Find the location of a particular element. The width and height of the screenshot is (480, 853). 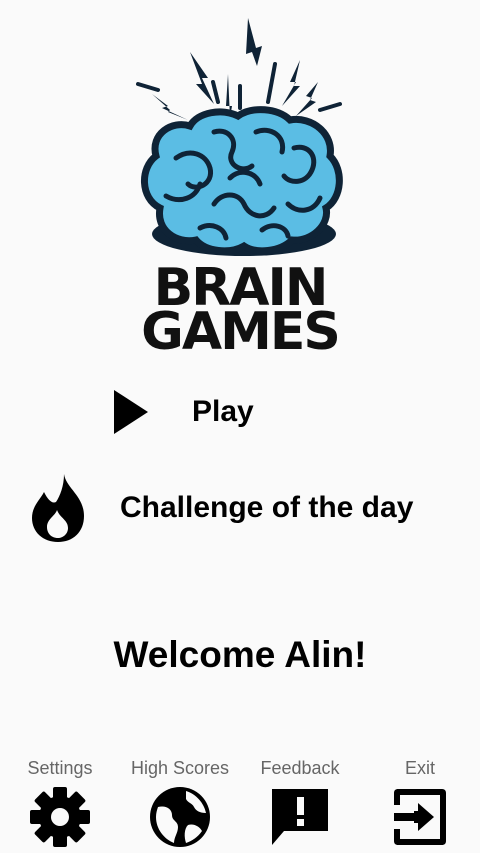

logo-text-games: GAMES is located at coordinates (241, 332).